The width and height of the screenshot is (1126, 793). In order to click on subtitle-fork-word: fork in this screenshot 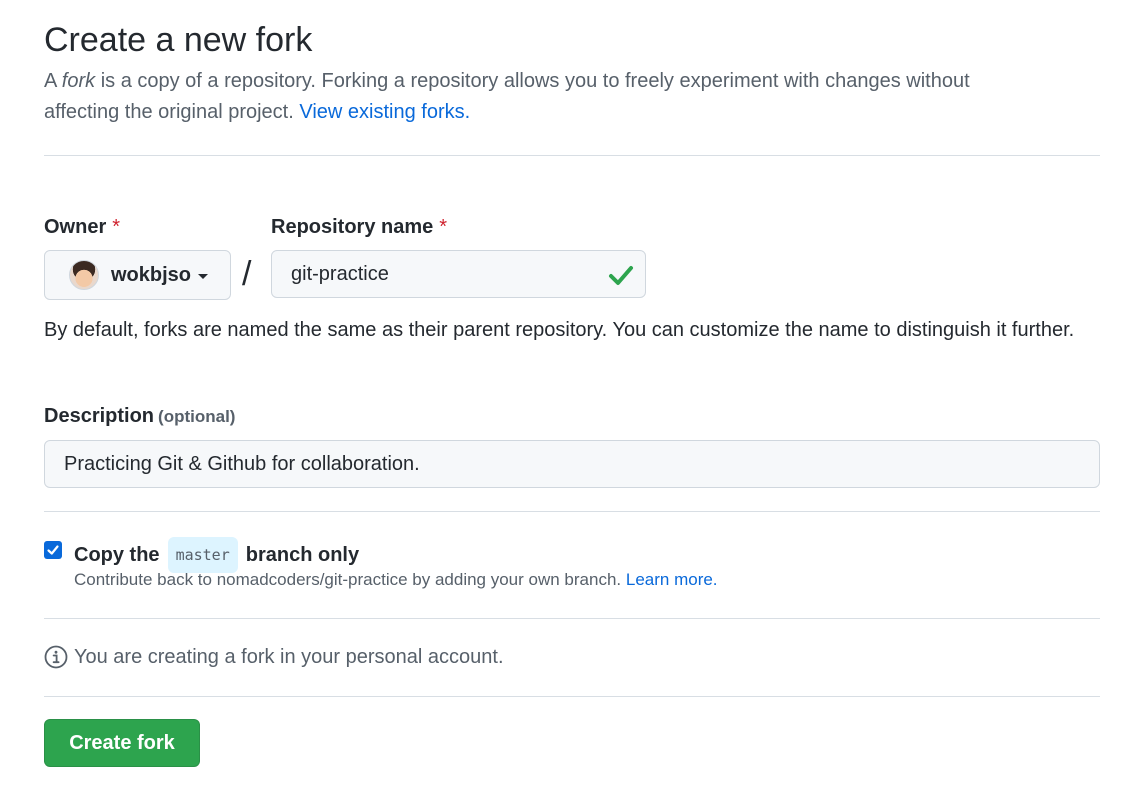, I will do `click(78, 81)`.